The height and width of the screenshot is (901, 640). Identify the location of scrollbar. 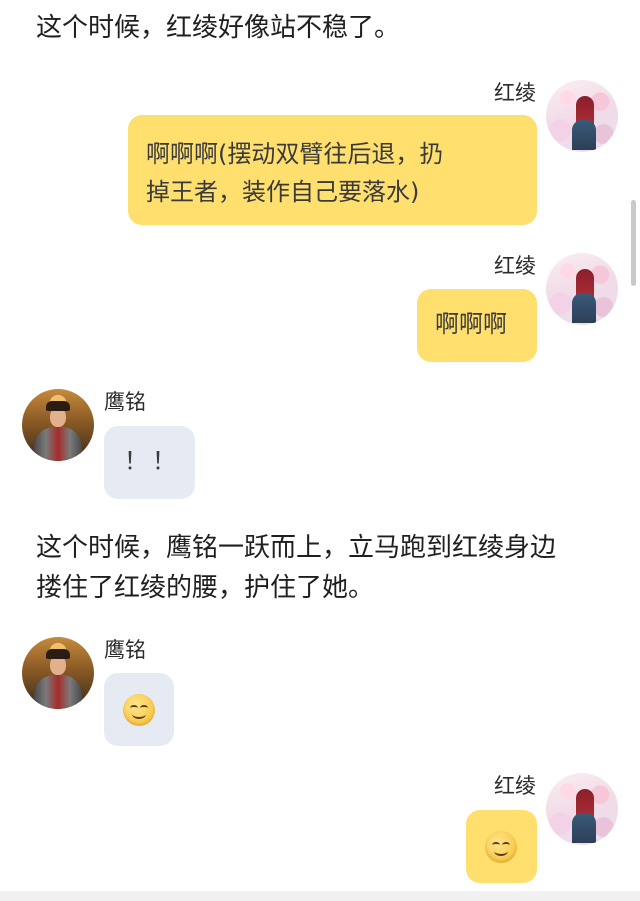
(633, 243).